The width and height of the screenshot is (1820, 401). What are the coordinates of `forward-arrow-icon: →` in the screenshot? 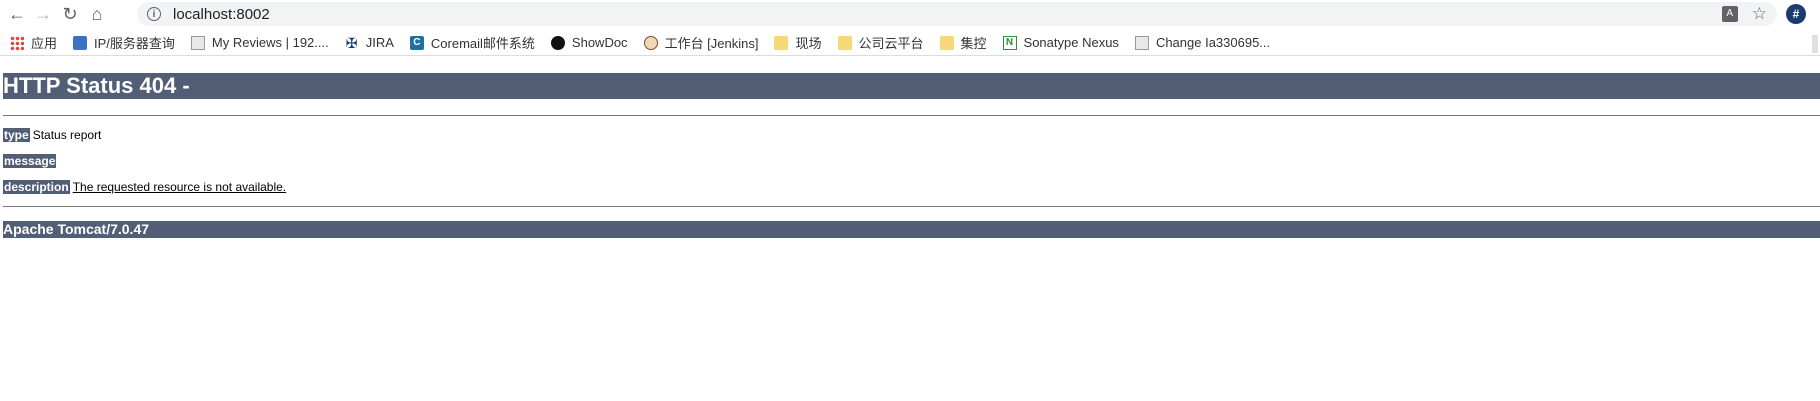 It's located at (43, 14).